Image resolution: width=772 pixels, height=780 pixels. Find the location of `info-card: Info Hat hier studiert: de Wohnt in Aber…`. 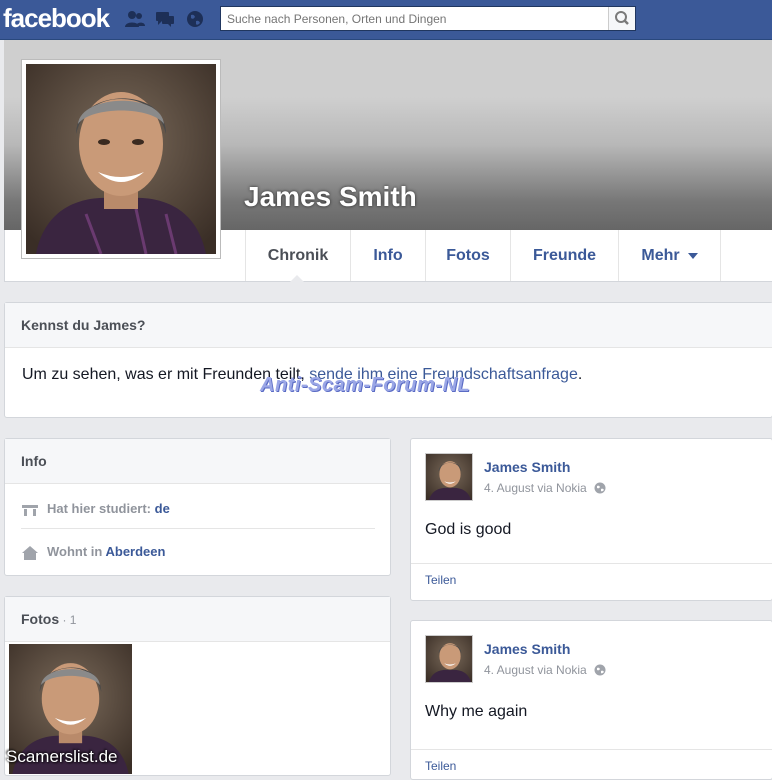

info-card: Info Hat hier studiert: de Wohnt in Aber… is located at coordinates (197, 507).